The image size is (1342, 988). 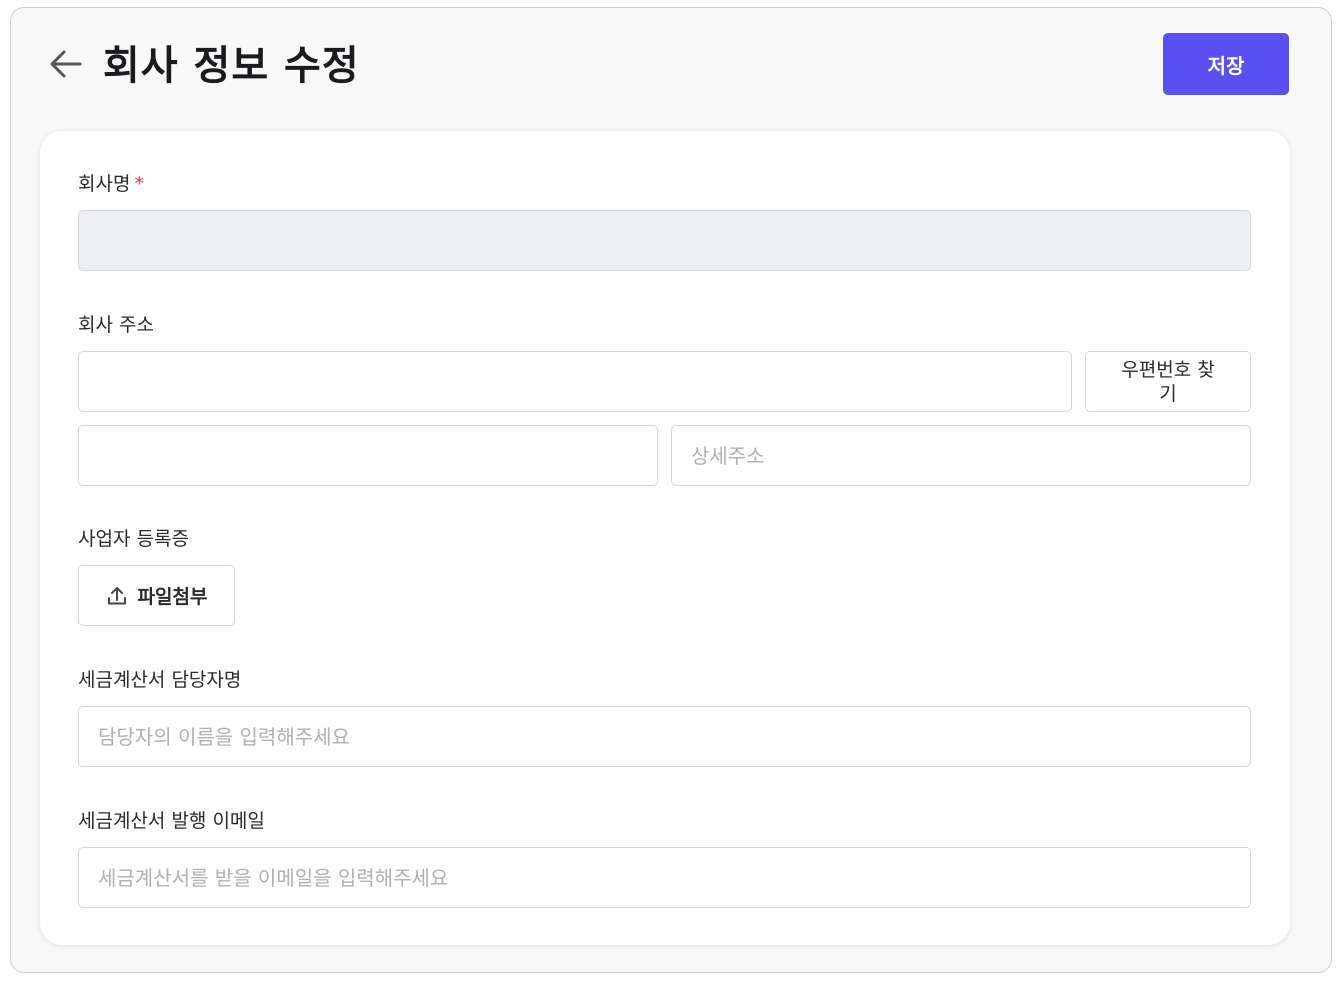 I want to click on tax-invoice-manager-input, so click(x=664, y=736).